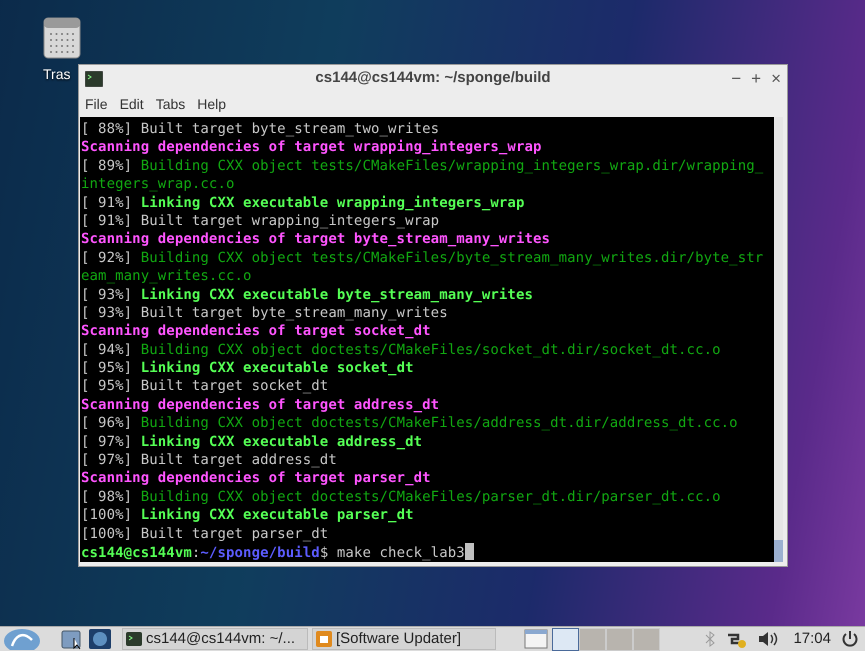 The width and height of the screenshot is (865, 651). What do you see at coordinates (211, 104) in the screenshot?
I see `menu-item: Help` at bounding box center [211, 104].